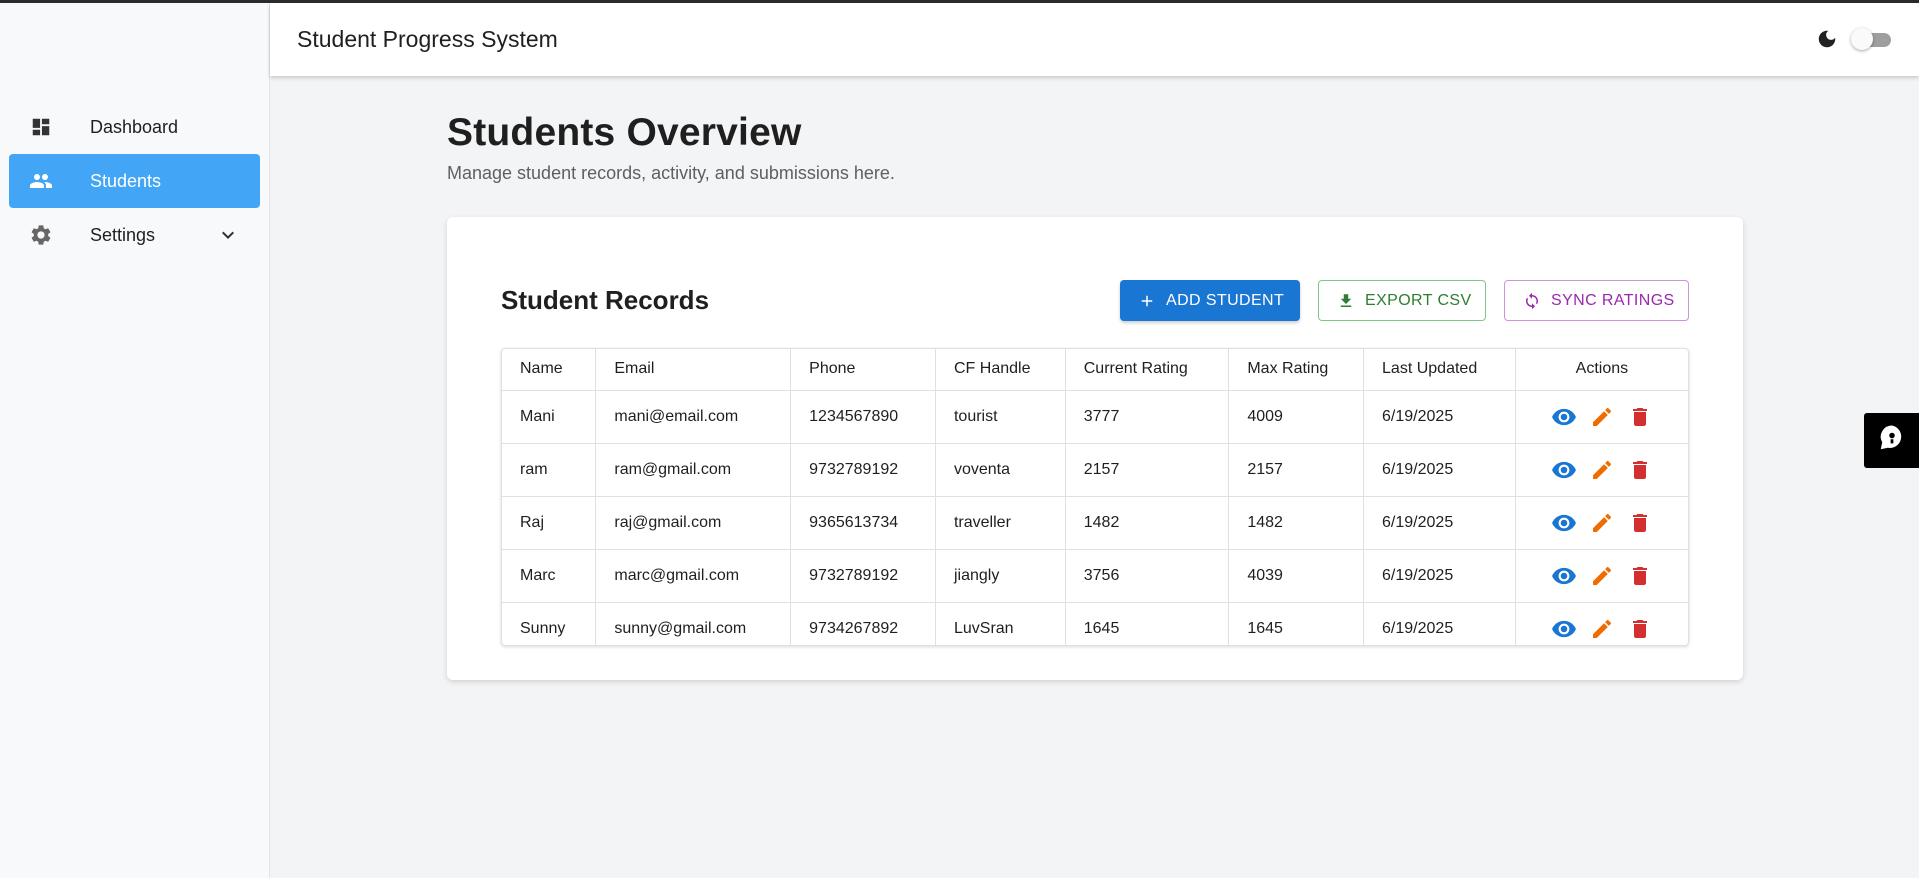 The height and width of the screenshot is (878, 1919). I want to click on cell-phone: 9732789192, so click(863, 470).